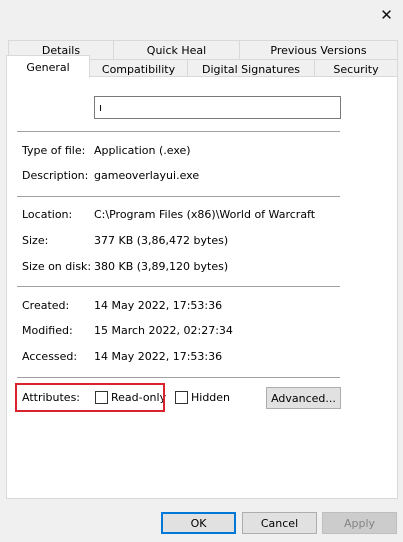 The image size is (403, 542). What do you see at coordinates (163, 330) in the screenshot?
I see `modified-value: 15 March 2022, 02:27:34` at bounding box center [163, 330].